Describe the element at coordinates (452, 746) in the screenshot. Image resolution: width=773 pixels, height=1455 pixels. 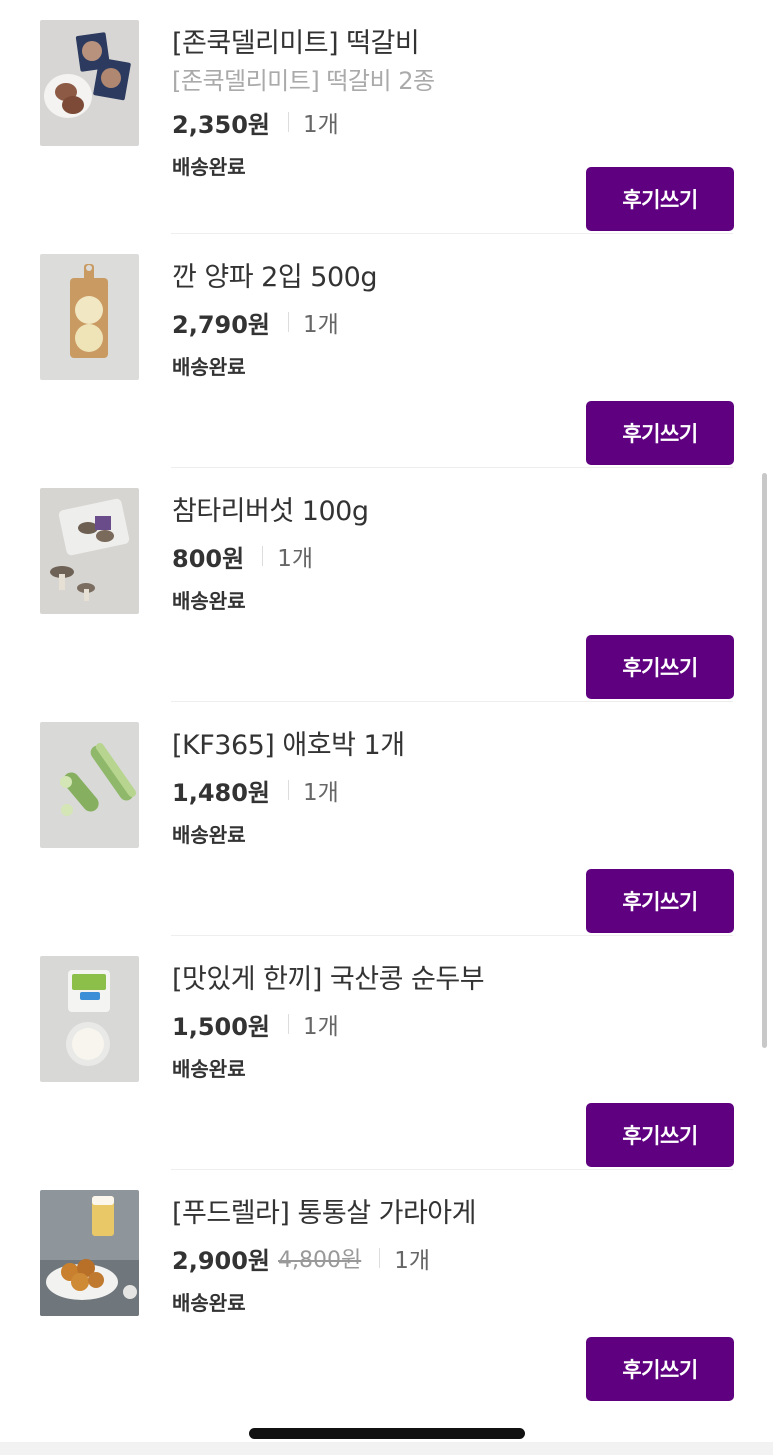
I see `product-name: [KF365] 애호박 1개` at that location.